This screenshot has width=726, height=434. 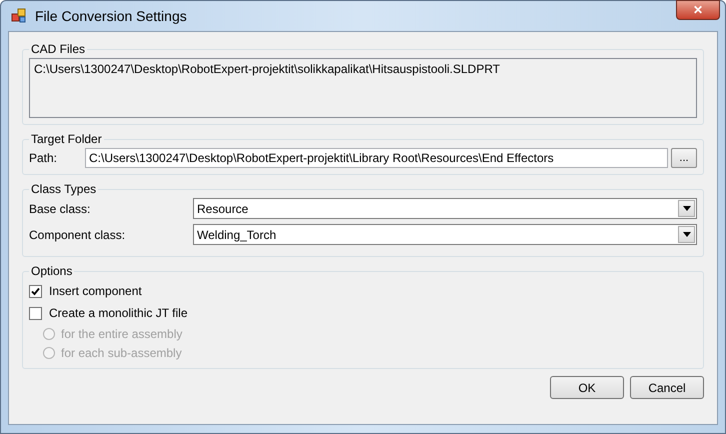 I want to click on window-title: File Conversion Settings, so click(x=111, y=16).